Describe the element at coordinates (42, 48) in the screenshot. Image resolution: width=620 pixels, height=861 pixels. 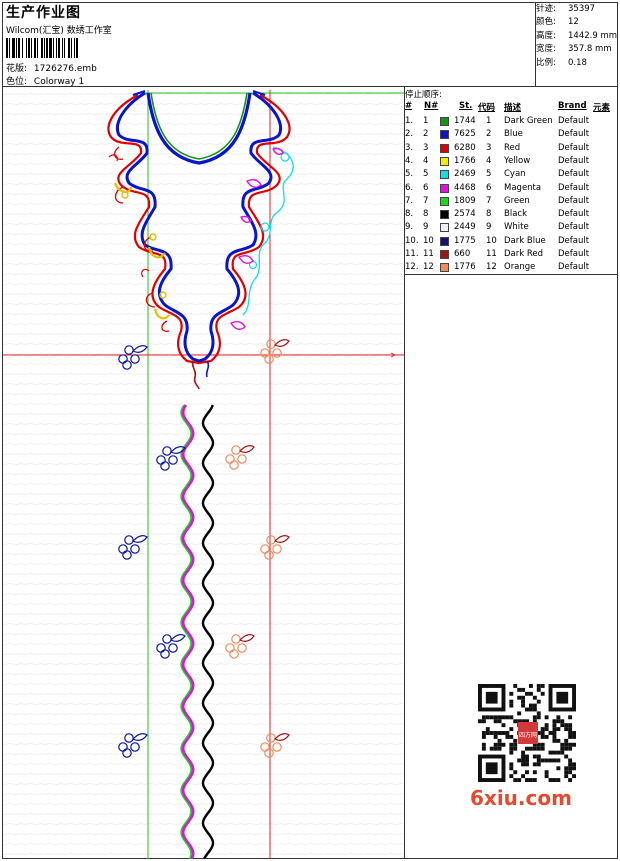
I see `barcode` at that location.